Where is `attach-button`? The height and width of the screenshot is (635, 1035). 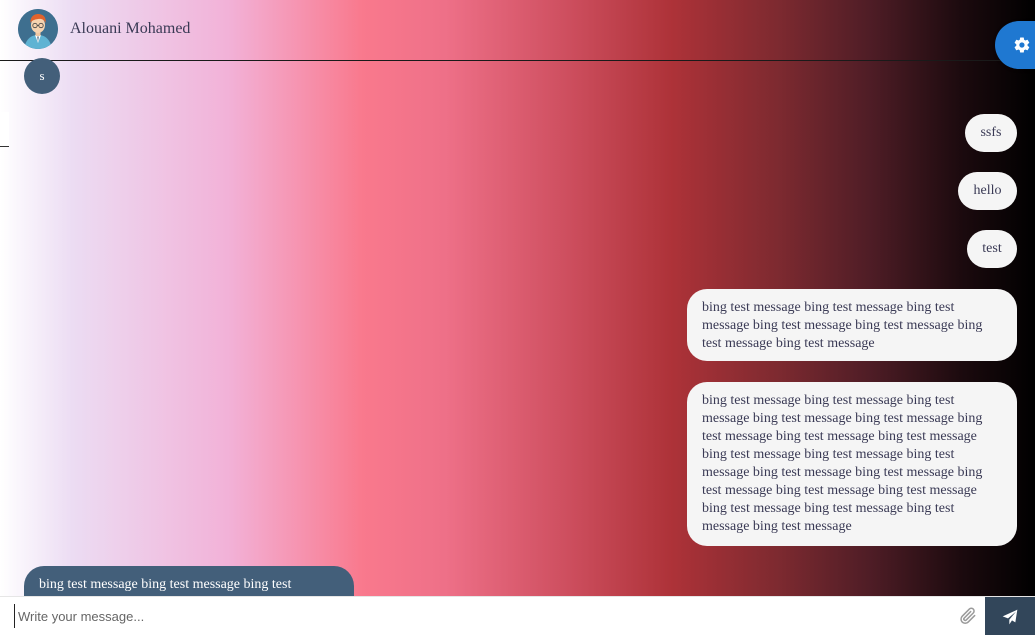
attach-button is located at coordinates (968, 616).